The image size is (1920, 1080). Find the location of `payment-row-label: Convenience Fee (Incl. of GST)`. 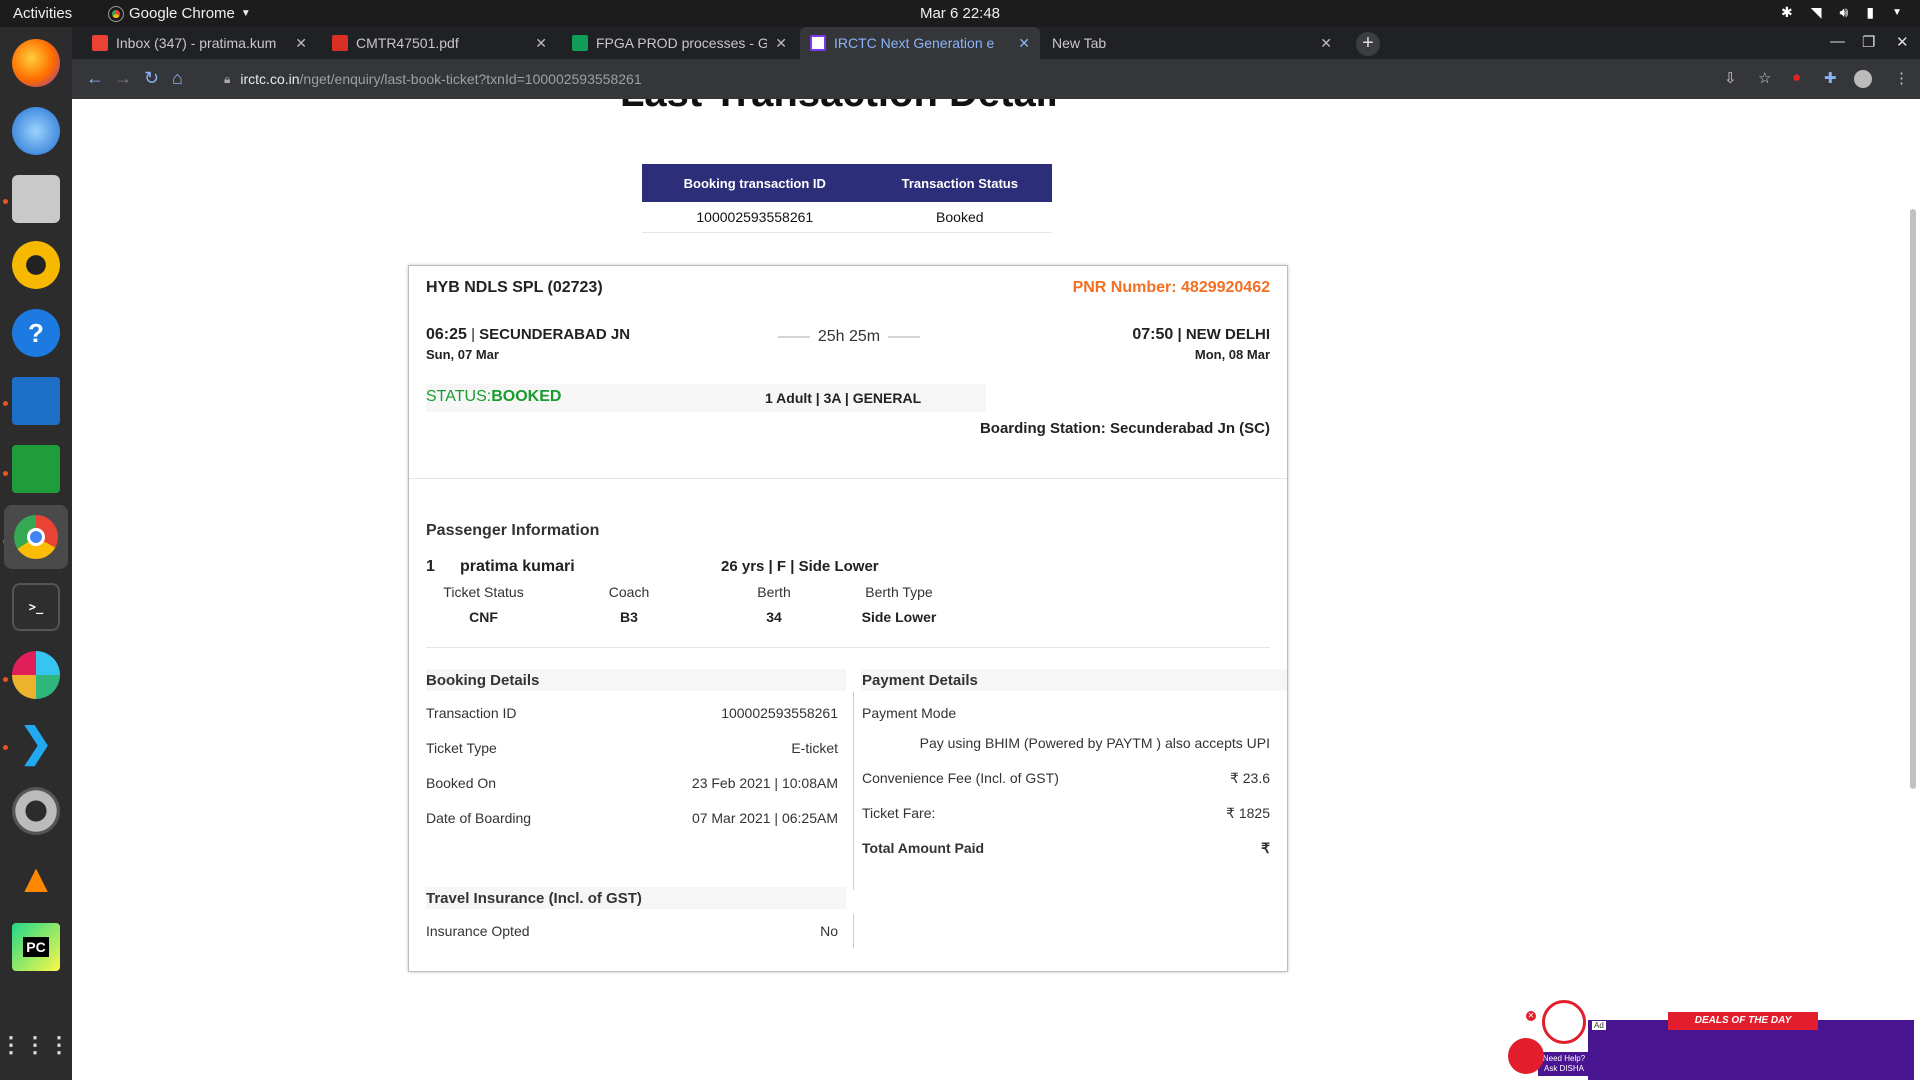

payment-row-label: Convenience Fee (Incl. of GST) is located at coordinates (960, 778).